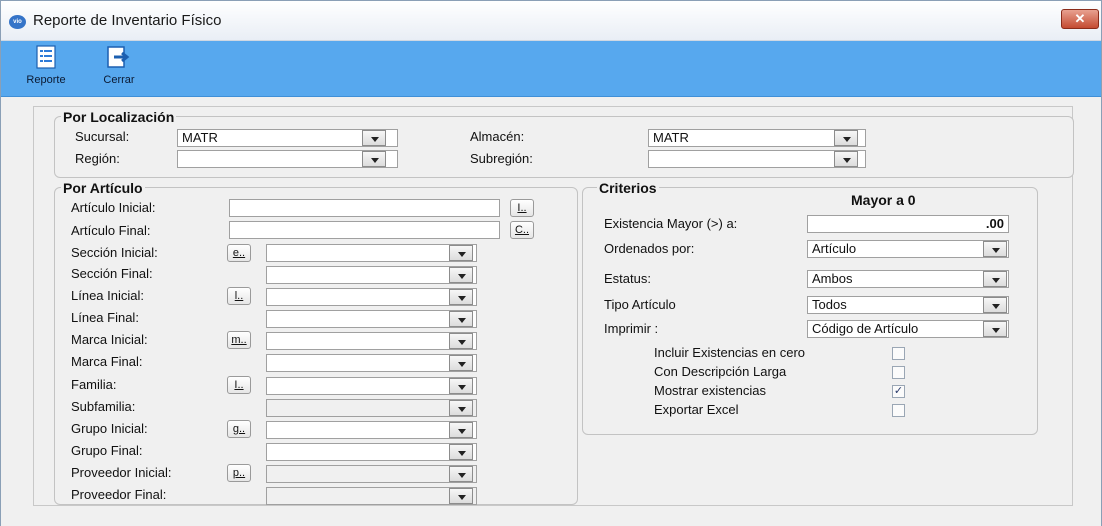 This screenshot has height=526, width=1102. I want to click on tipo-articulo-label: Tipo Artículo, so click(640, 304).